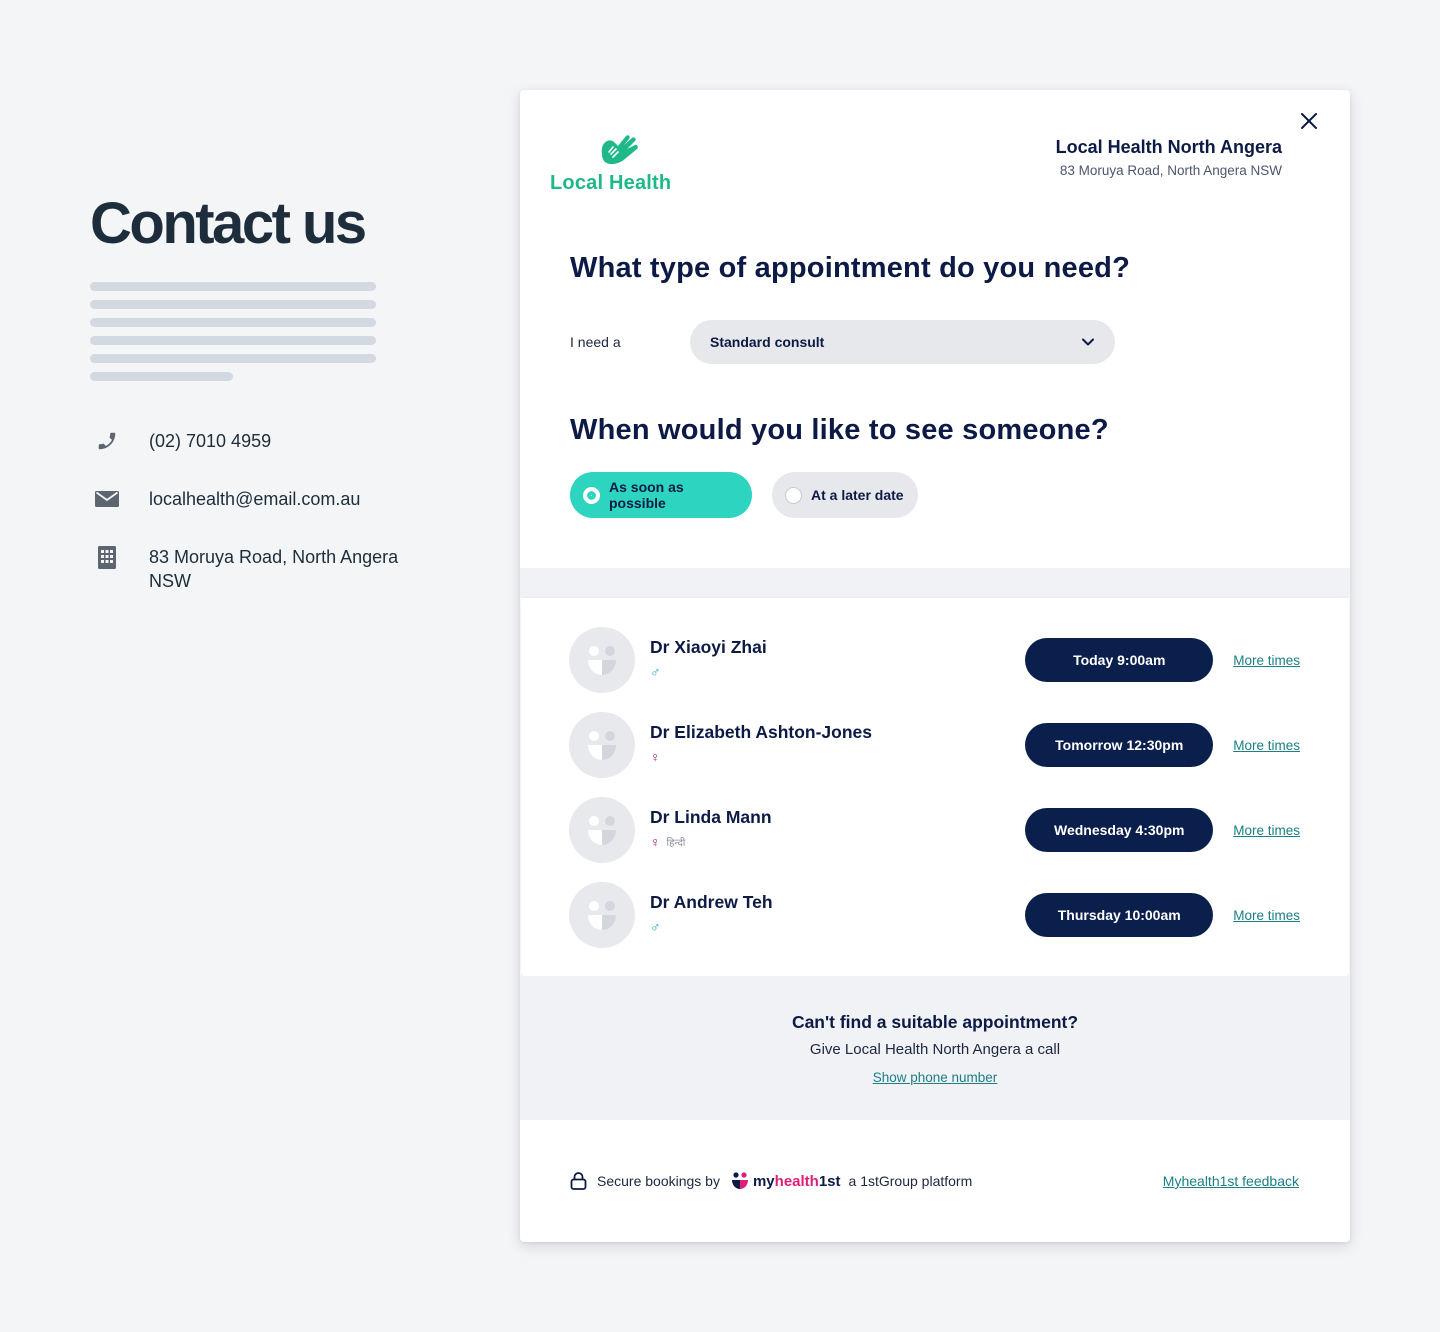 The height and width of the screenshot is (1332, 1440). I want to click on close-icon, so click(1309, 121).